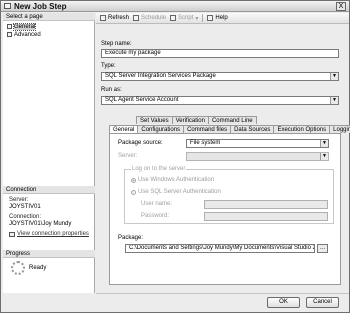  What do you see at coordinates (283, 302) in the screenshot?
I see `ok-button: OK` at bounding box center [283, 302].